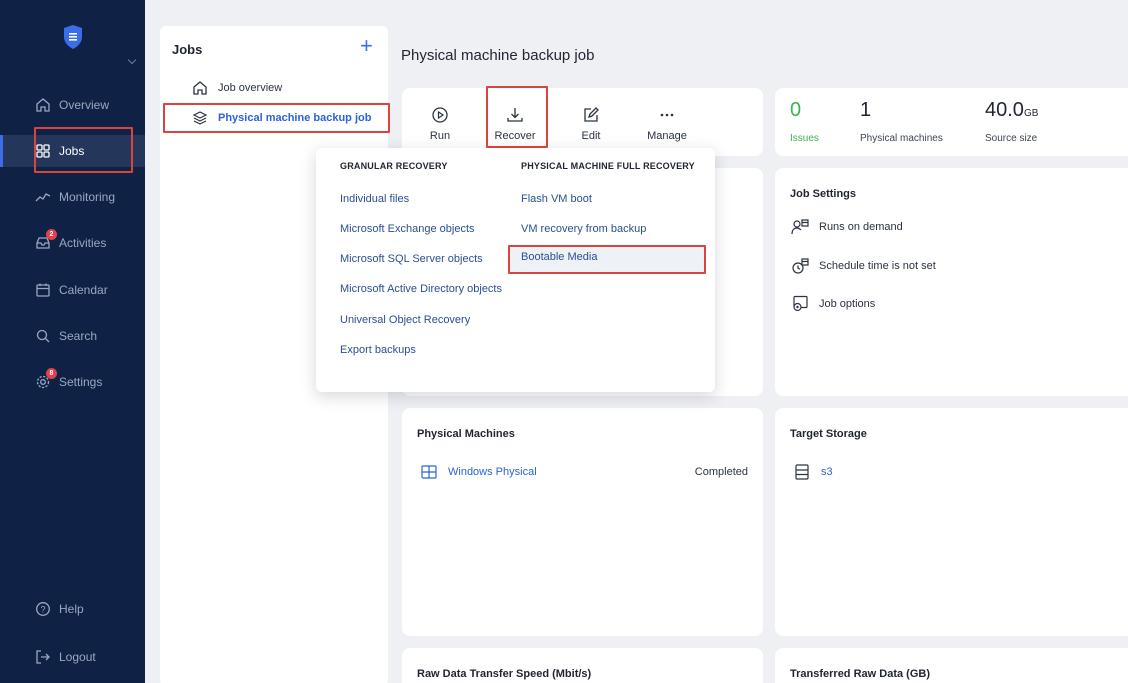  Describe the element at coordinates (866, 110) in the screenshot. I see `machines-count: 1` at that location.